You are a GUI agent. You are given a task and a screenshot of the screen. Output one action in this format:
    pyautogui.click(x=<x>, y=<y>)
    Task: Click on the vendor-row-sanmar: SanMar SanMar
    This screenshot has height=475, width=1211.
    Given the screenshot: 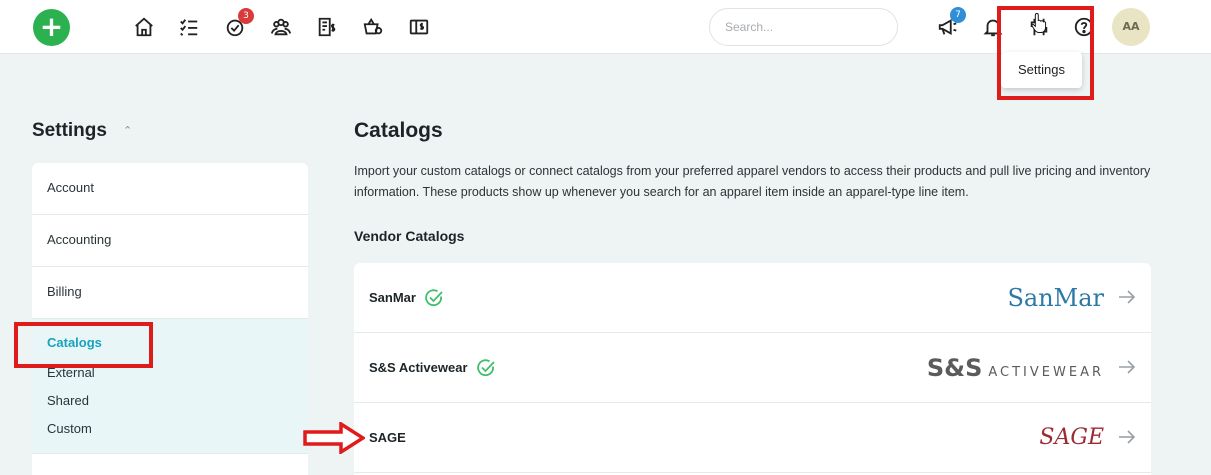 What is the action you would take?
    pyautogui.click(x=752, y=298)
    